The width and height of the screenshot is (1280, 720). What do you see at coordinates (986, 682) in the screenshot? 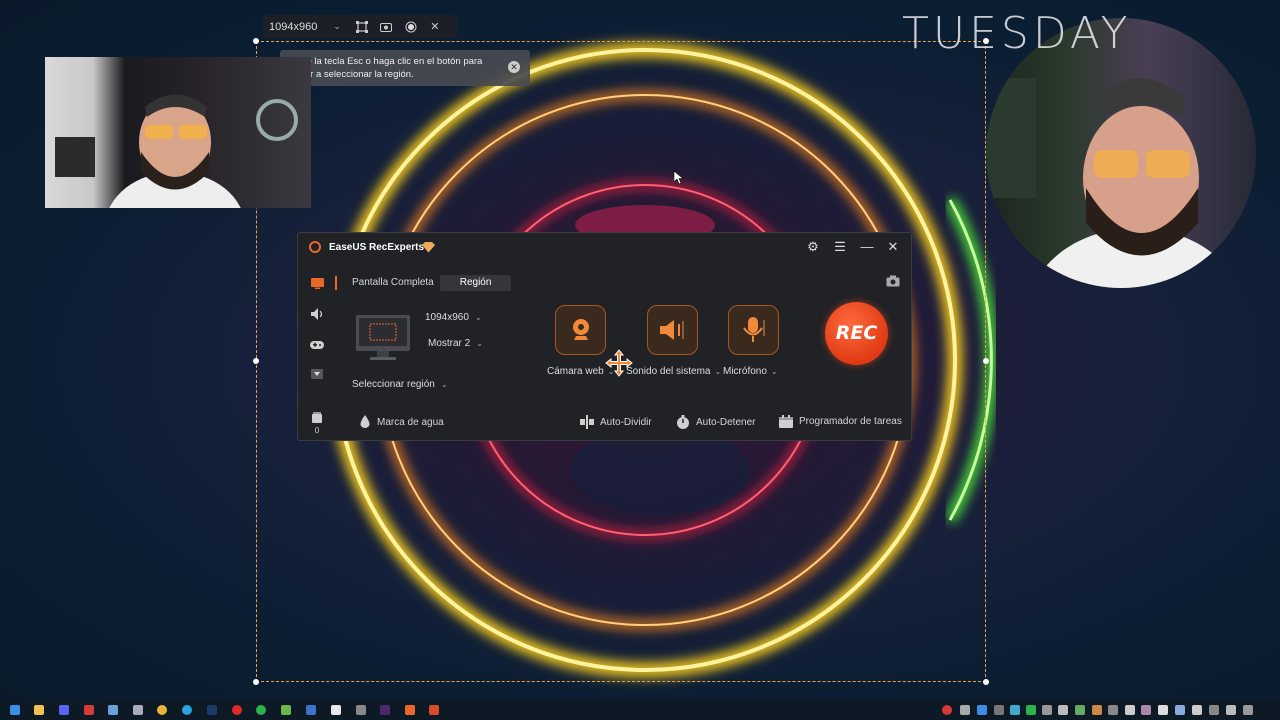
I see `resize-handle-br` at bounding box center [986, 682].